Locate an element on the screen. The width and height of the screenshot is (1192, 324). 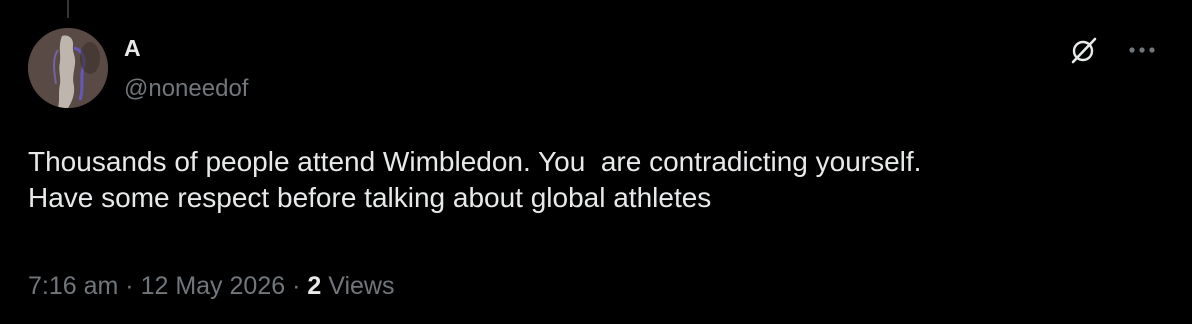
author-display-name: A is located at coordinates (132, 48).